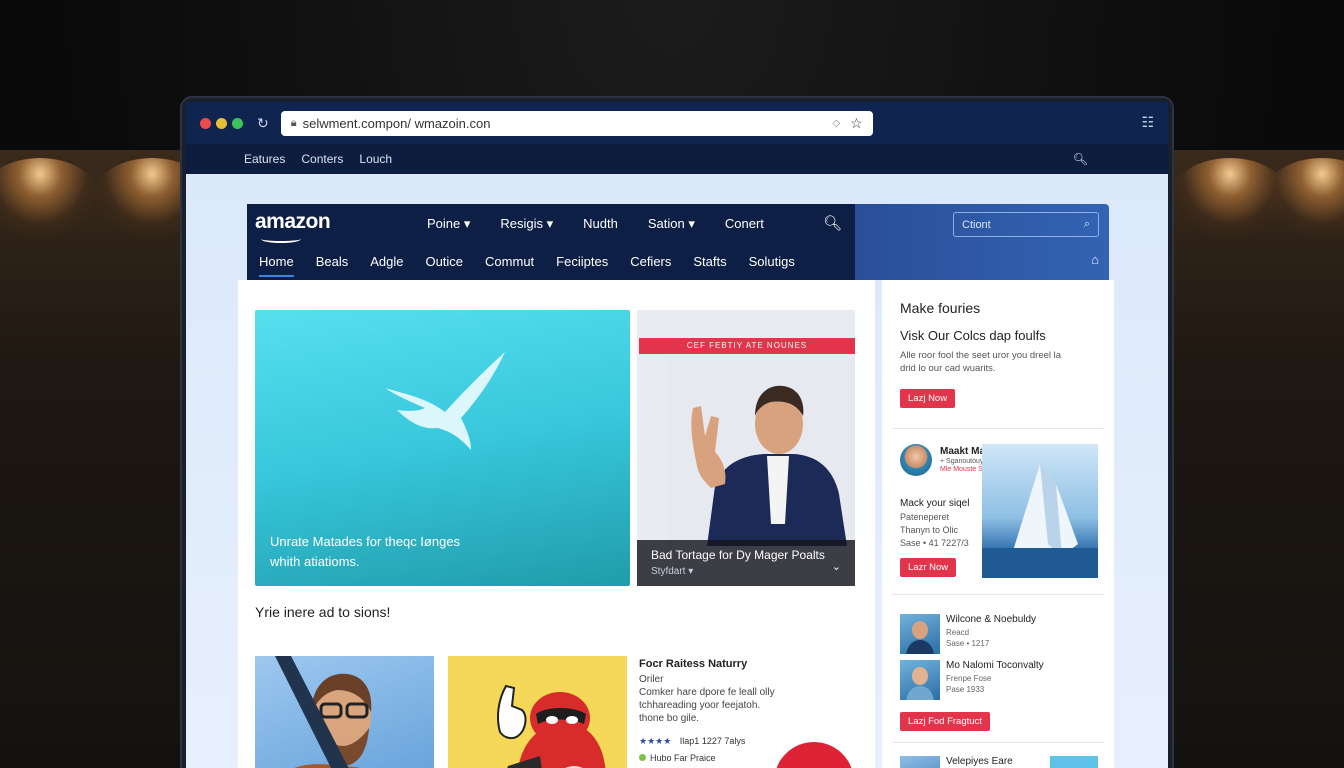 This screenshot has height=768, width=1344. Describe the element at coordinates (1000, 637) in the screenshot. I see `list-item: Wilcone & Noebuldy Reacd Sase • 1217` at that location.